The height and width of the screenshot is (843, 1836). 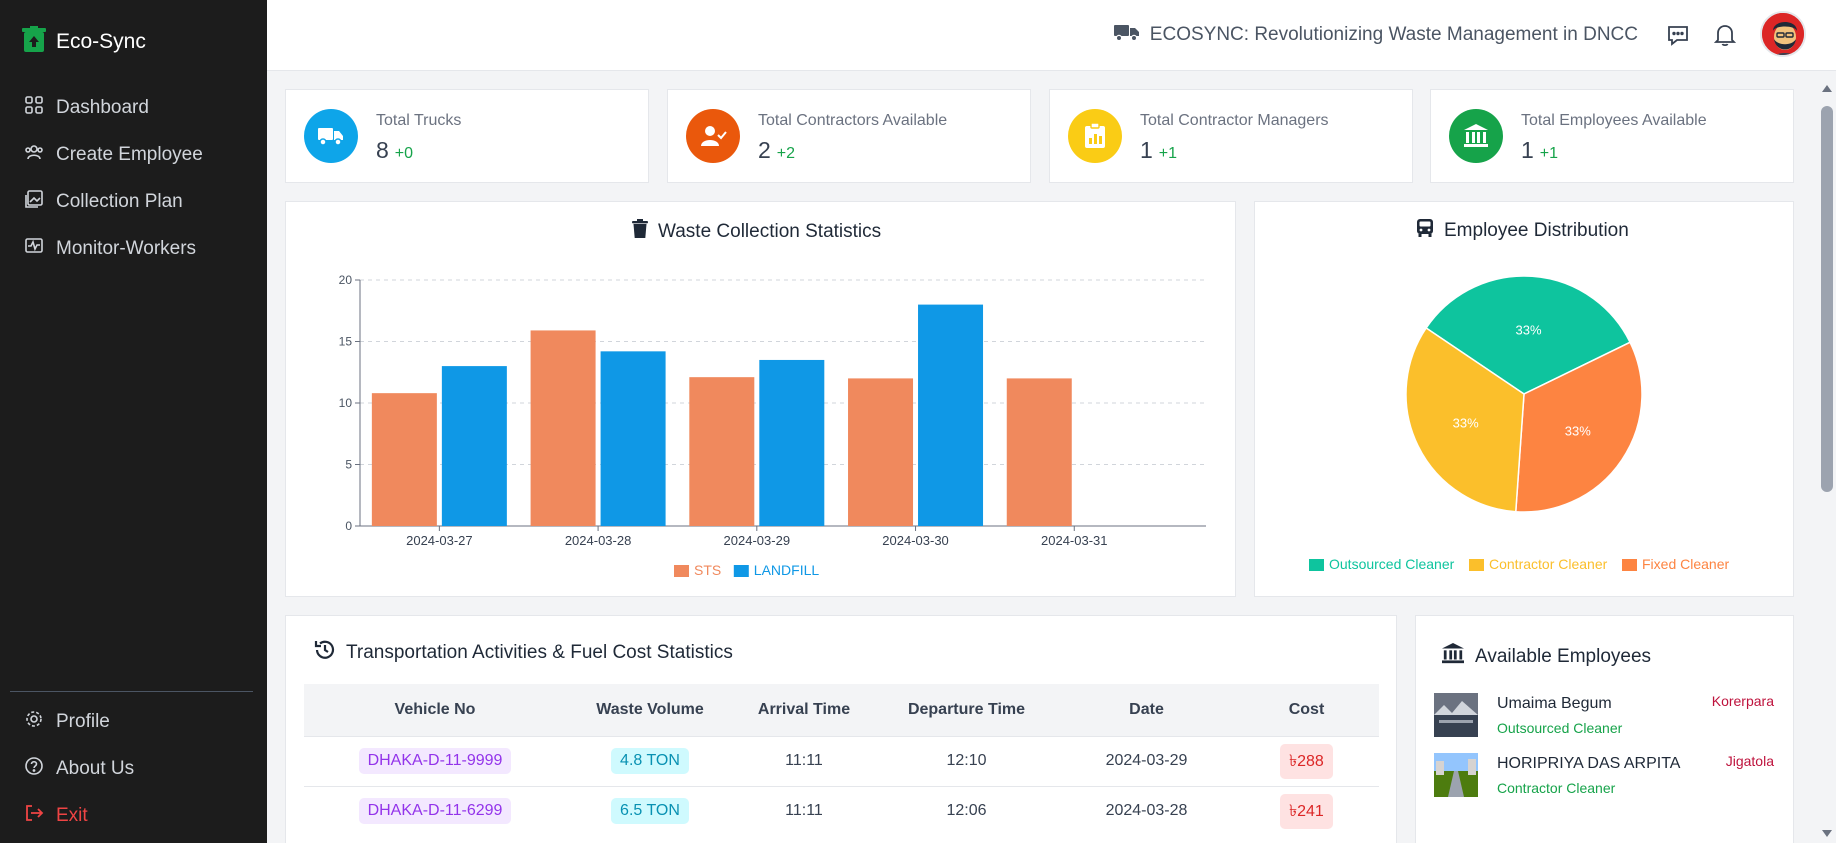 What do you see at coordinates (650, 811) in the screenshot?
I see `volume-badge: 6.5 TON` at bounding box center [650, 811].